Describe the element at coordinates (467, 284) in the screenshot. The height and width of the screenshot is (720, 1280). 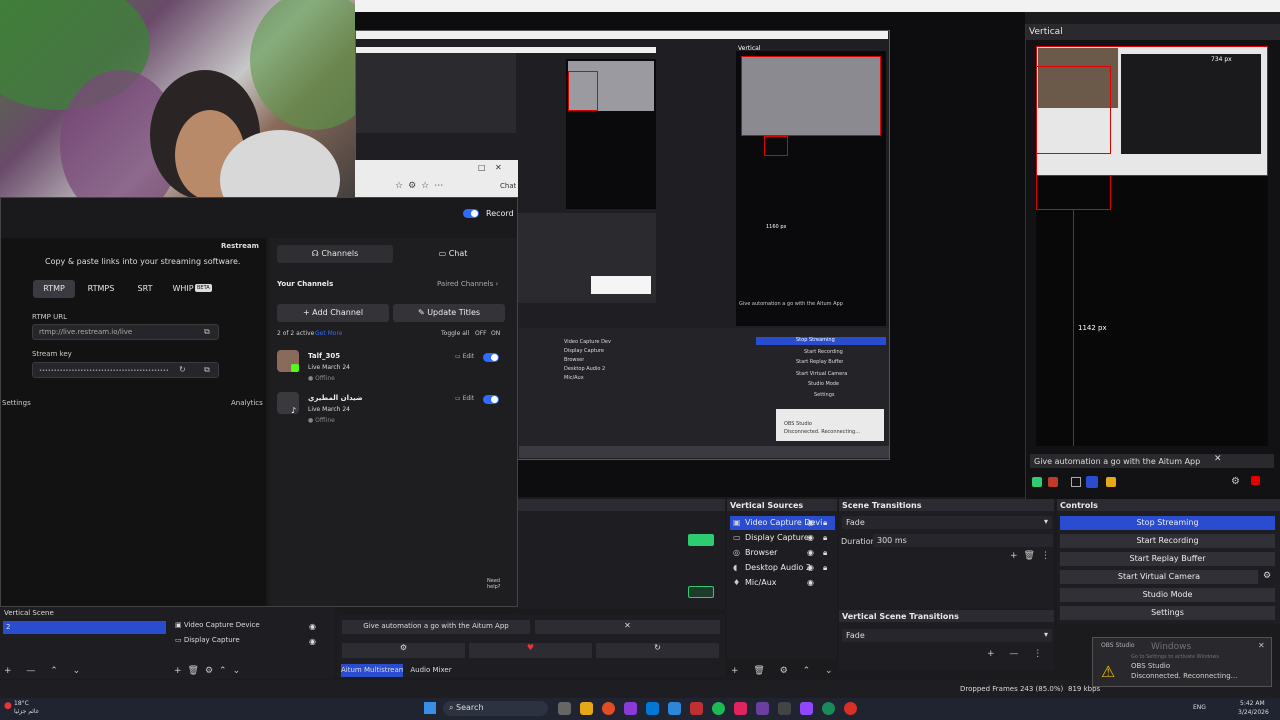
I see `paired-channels-link: Paired Channels ›` at that location.